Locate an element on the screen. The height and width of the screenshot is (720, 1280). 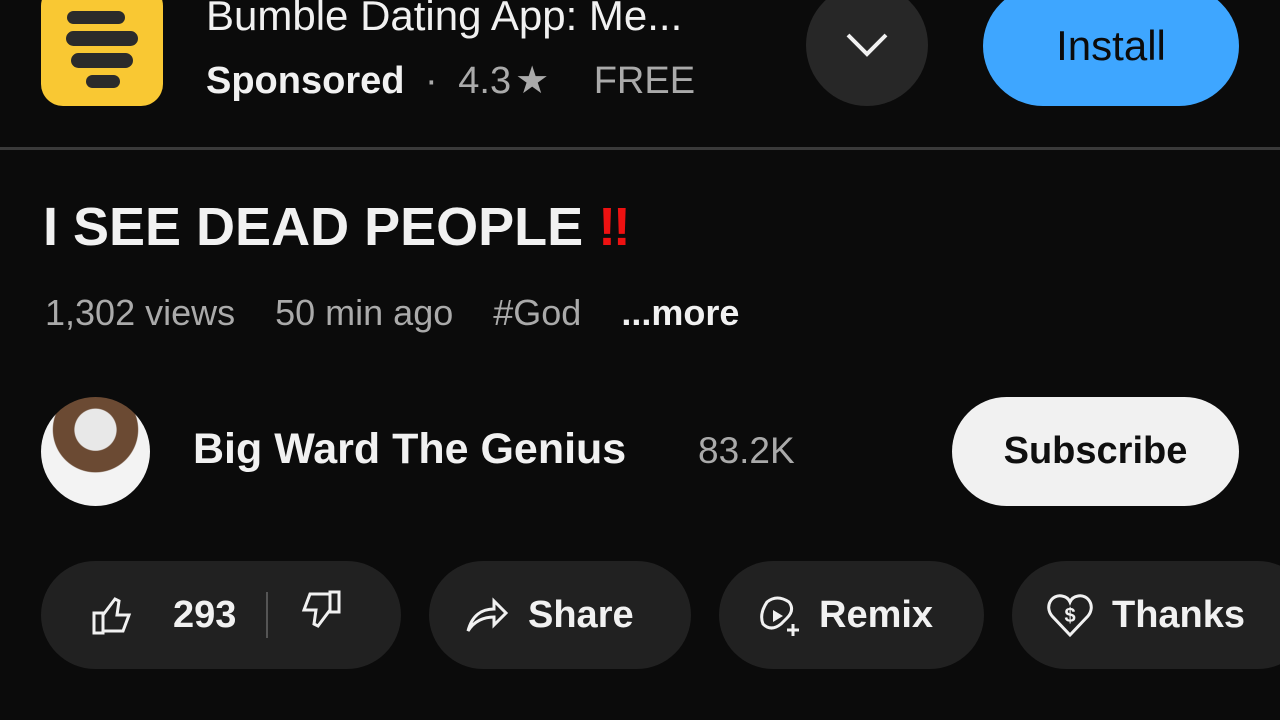
video-meta: 1,302 views 50 min ago #God ...more is located at coordinates (407, 313).